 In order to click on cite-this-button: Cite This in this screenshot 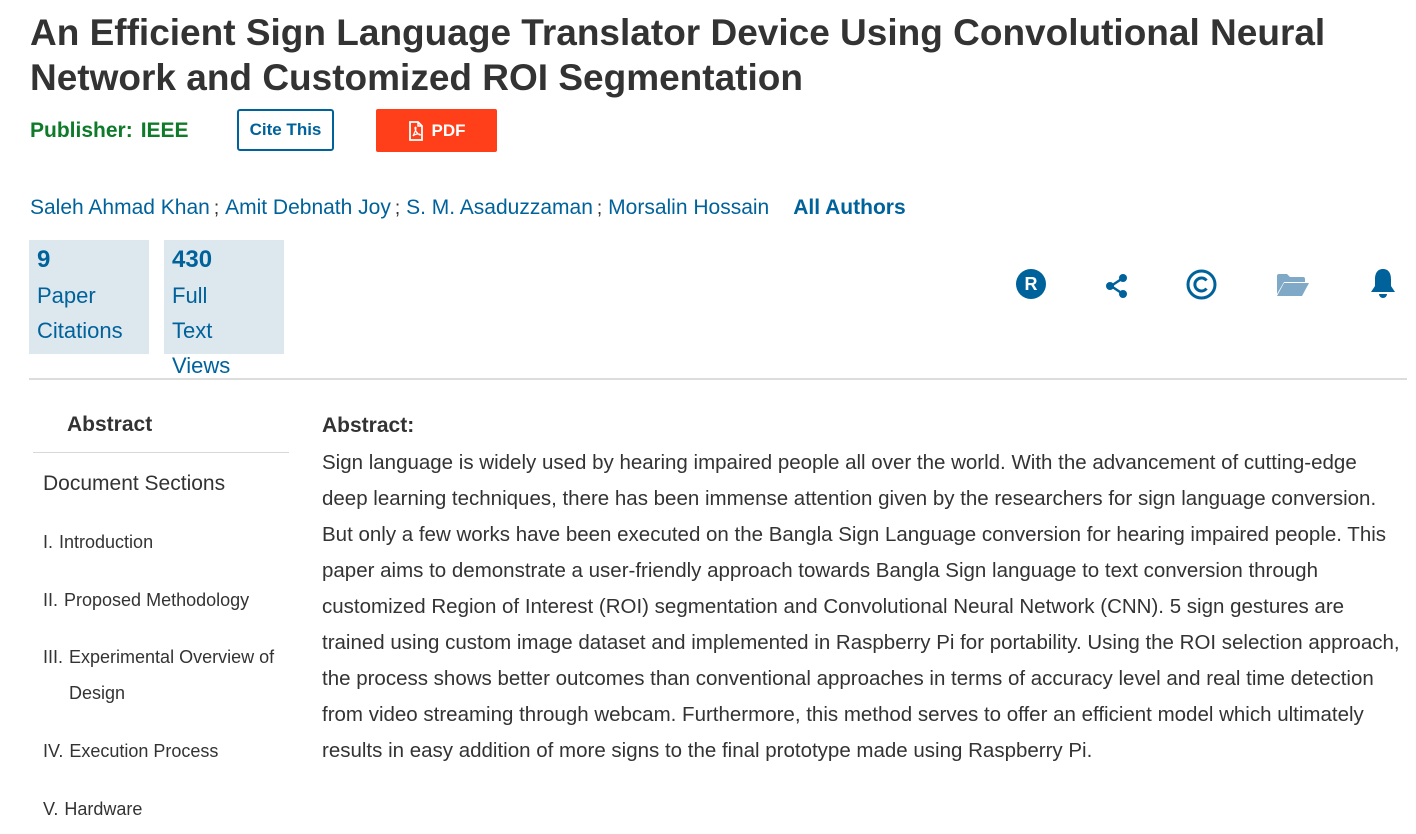, I will do `click(285, 130)`.